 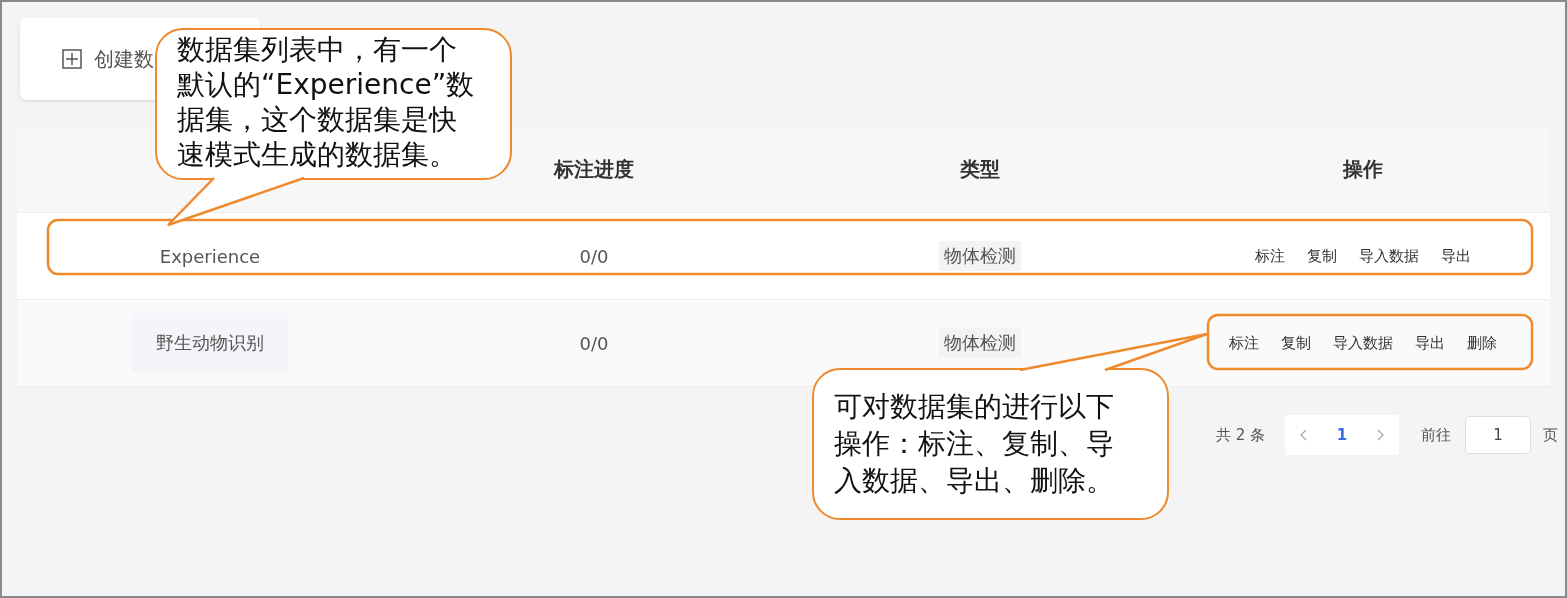 What do you see at coordinates (1342, 435) in the screenshot?
I see `page-number: 1` at bounding box center [1342, 435].